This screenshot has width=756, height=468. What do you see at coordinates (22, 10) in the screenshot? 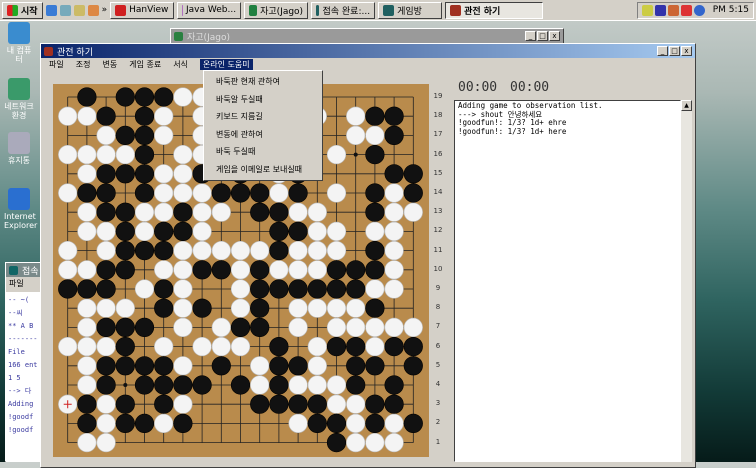
I see `start-button: 시작` at bounding box center [22, 10].